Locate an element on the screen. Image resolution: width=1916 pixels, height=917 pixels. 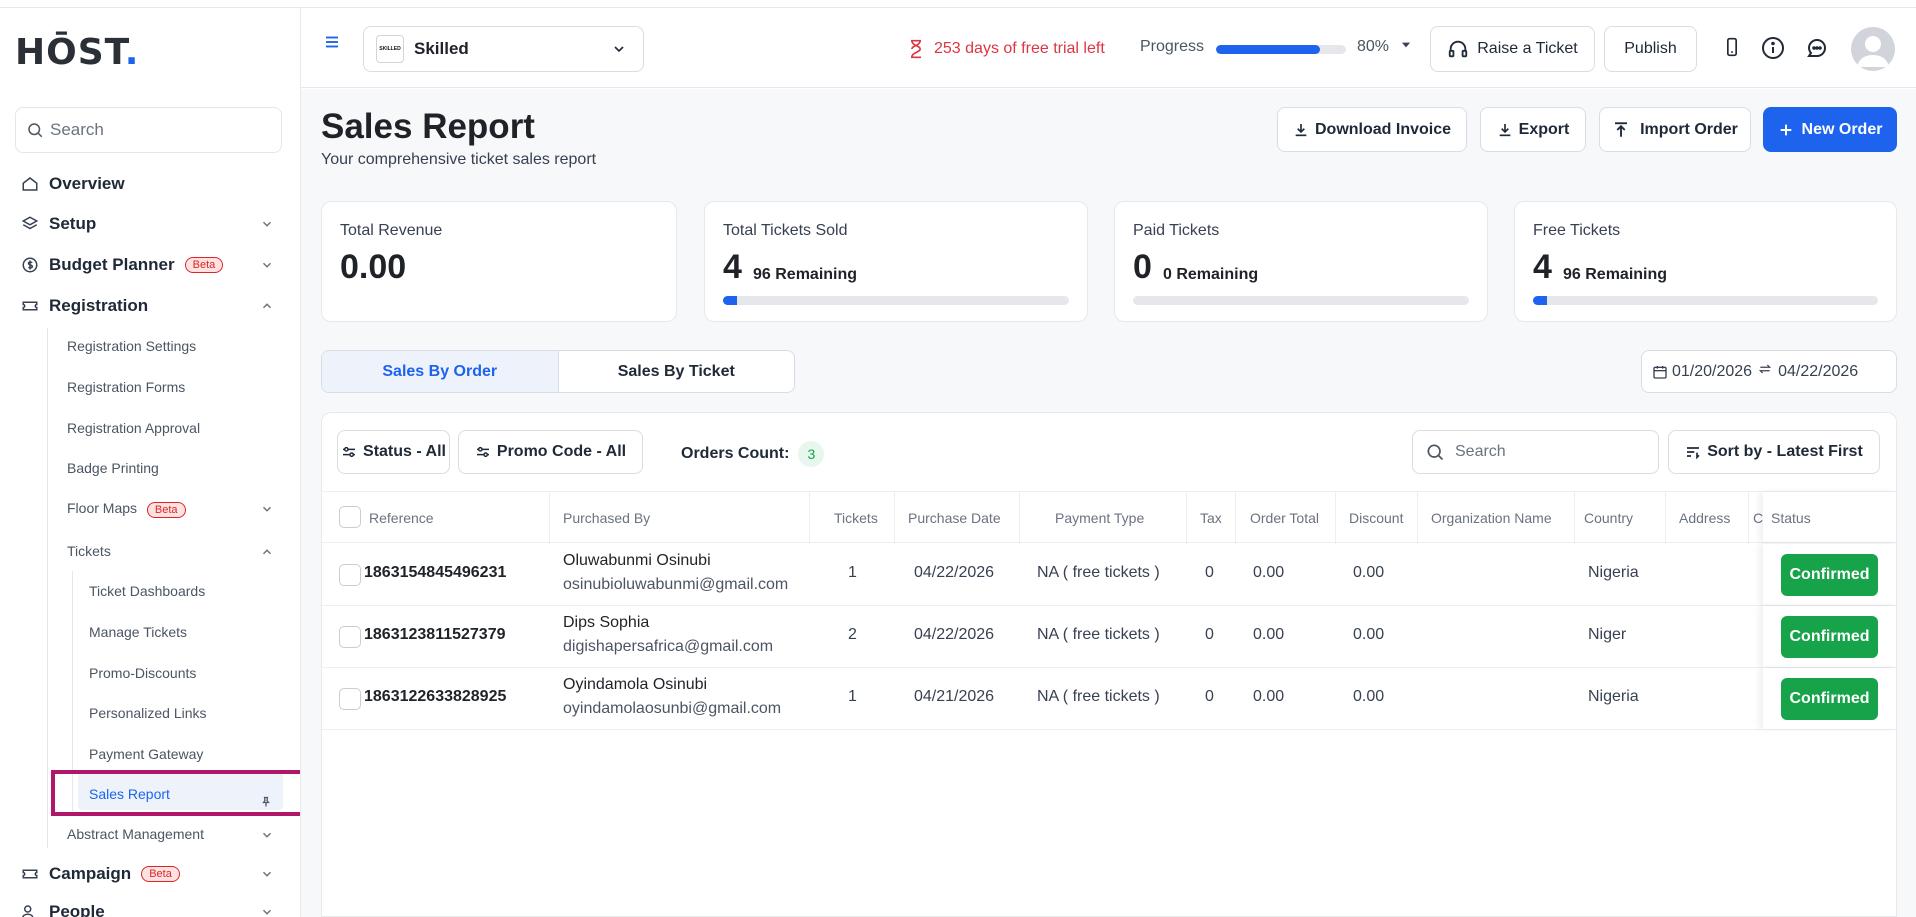
event-selector: SKILLED Skilled is located at coordinates (503, 49).